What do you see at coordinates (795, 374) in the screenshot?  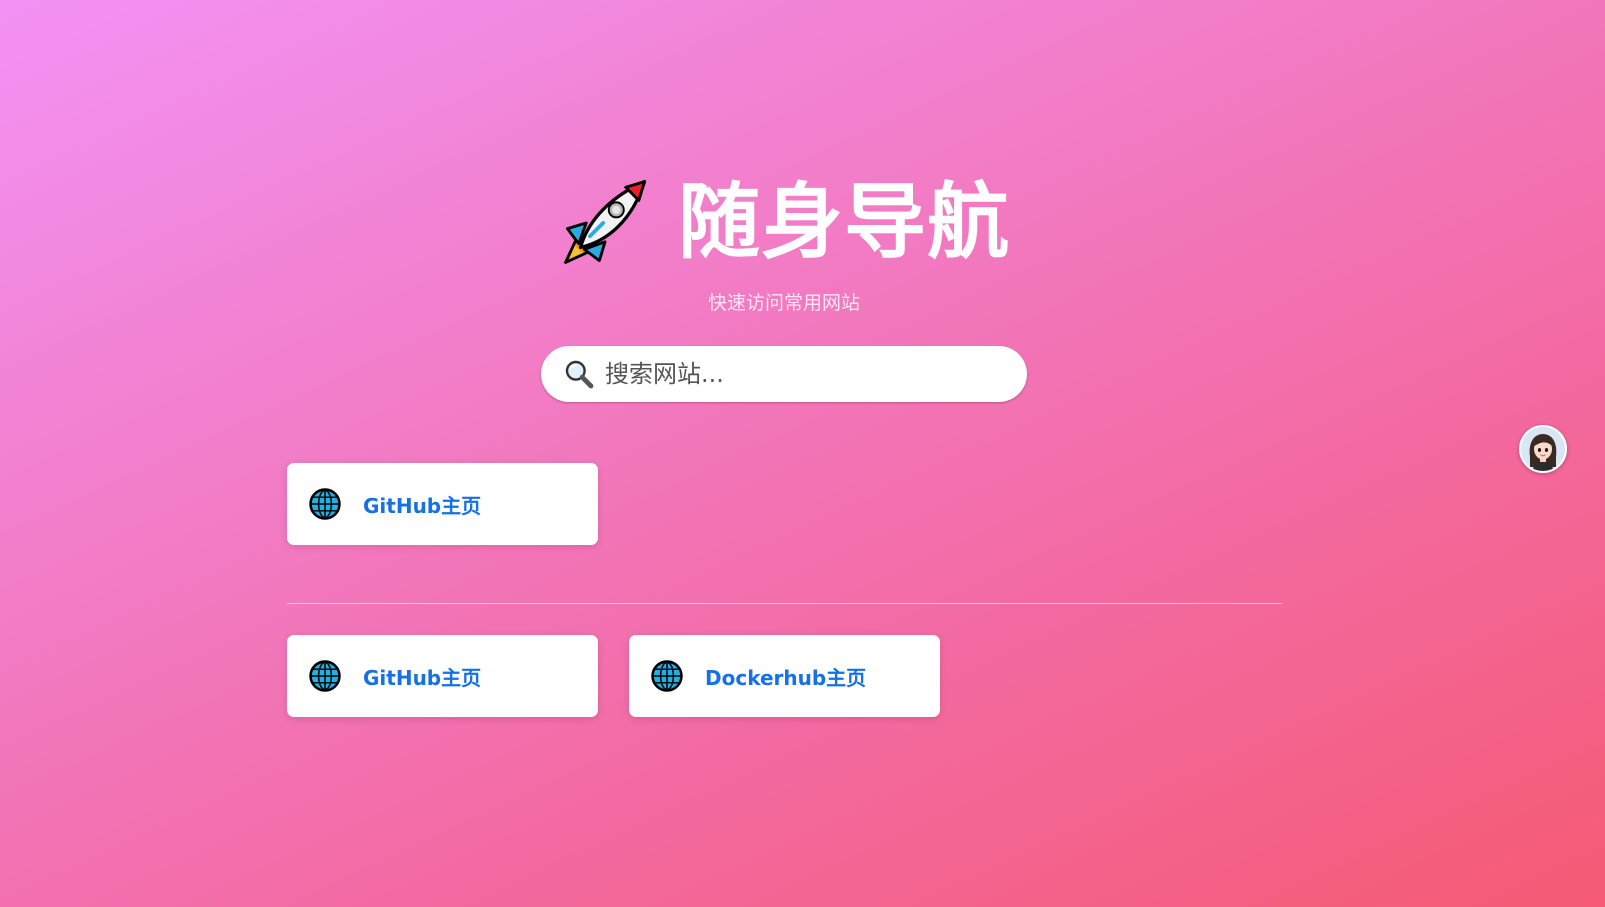 I see `search-input` at bounding box center [795, 374].